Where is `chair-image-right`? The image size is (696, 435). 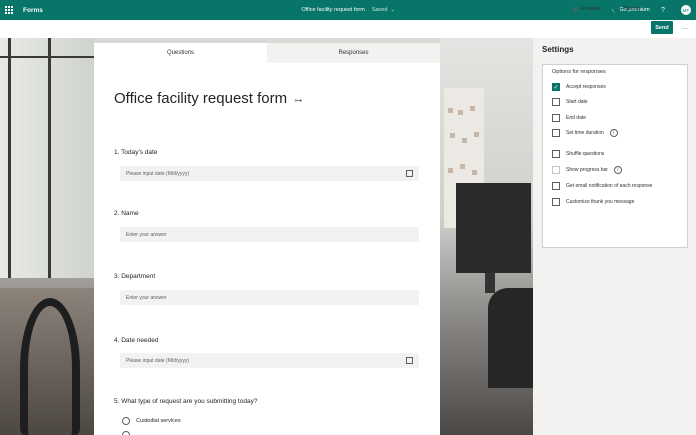 chair-image-right is located at coordinates (510, 338).